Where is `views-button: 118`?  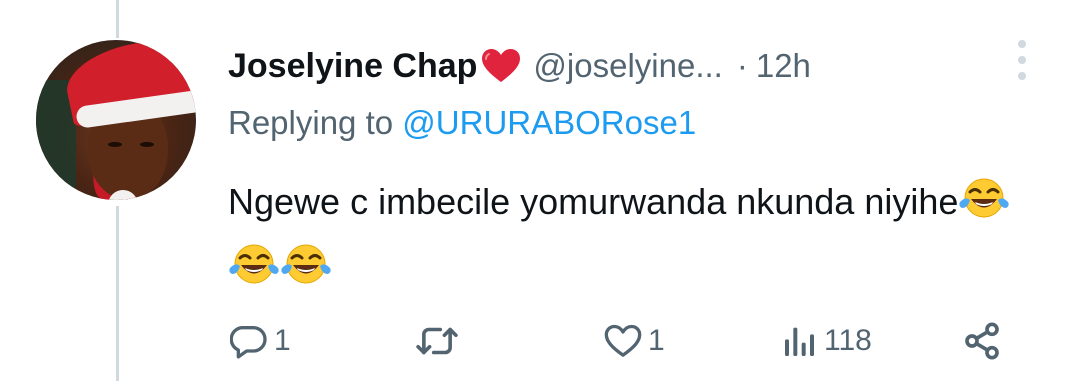 views-button: 118 is located at coordinates (826, 341).